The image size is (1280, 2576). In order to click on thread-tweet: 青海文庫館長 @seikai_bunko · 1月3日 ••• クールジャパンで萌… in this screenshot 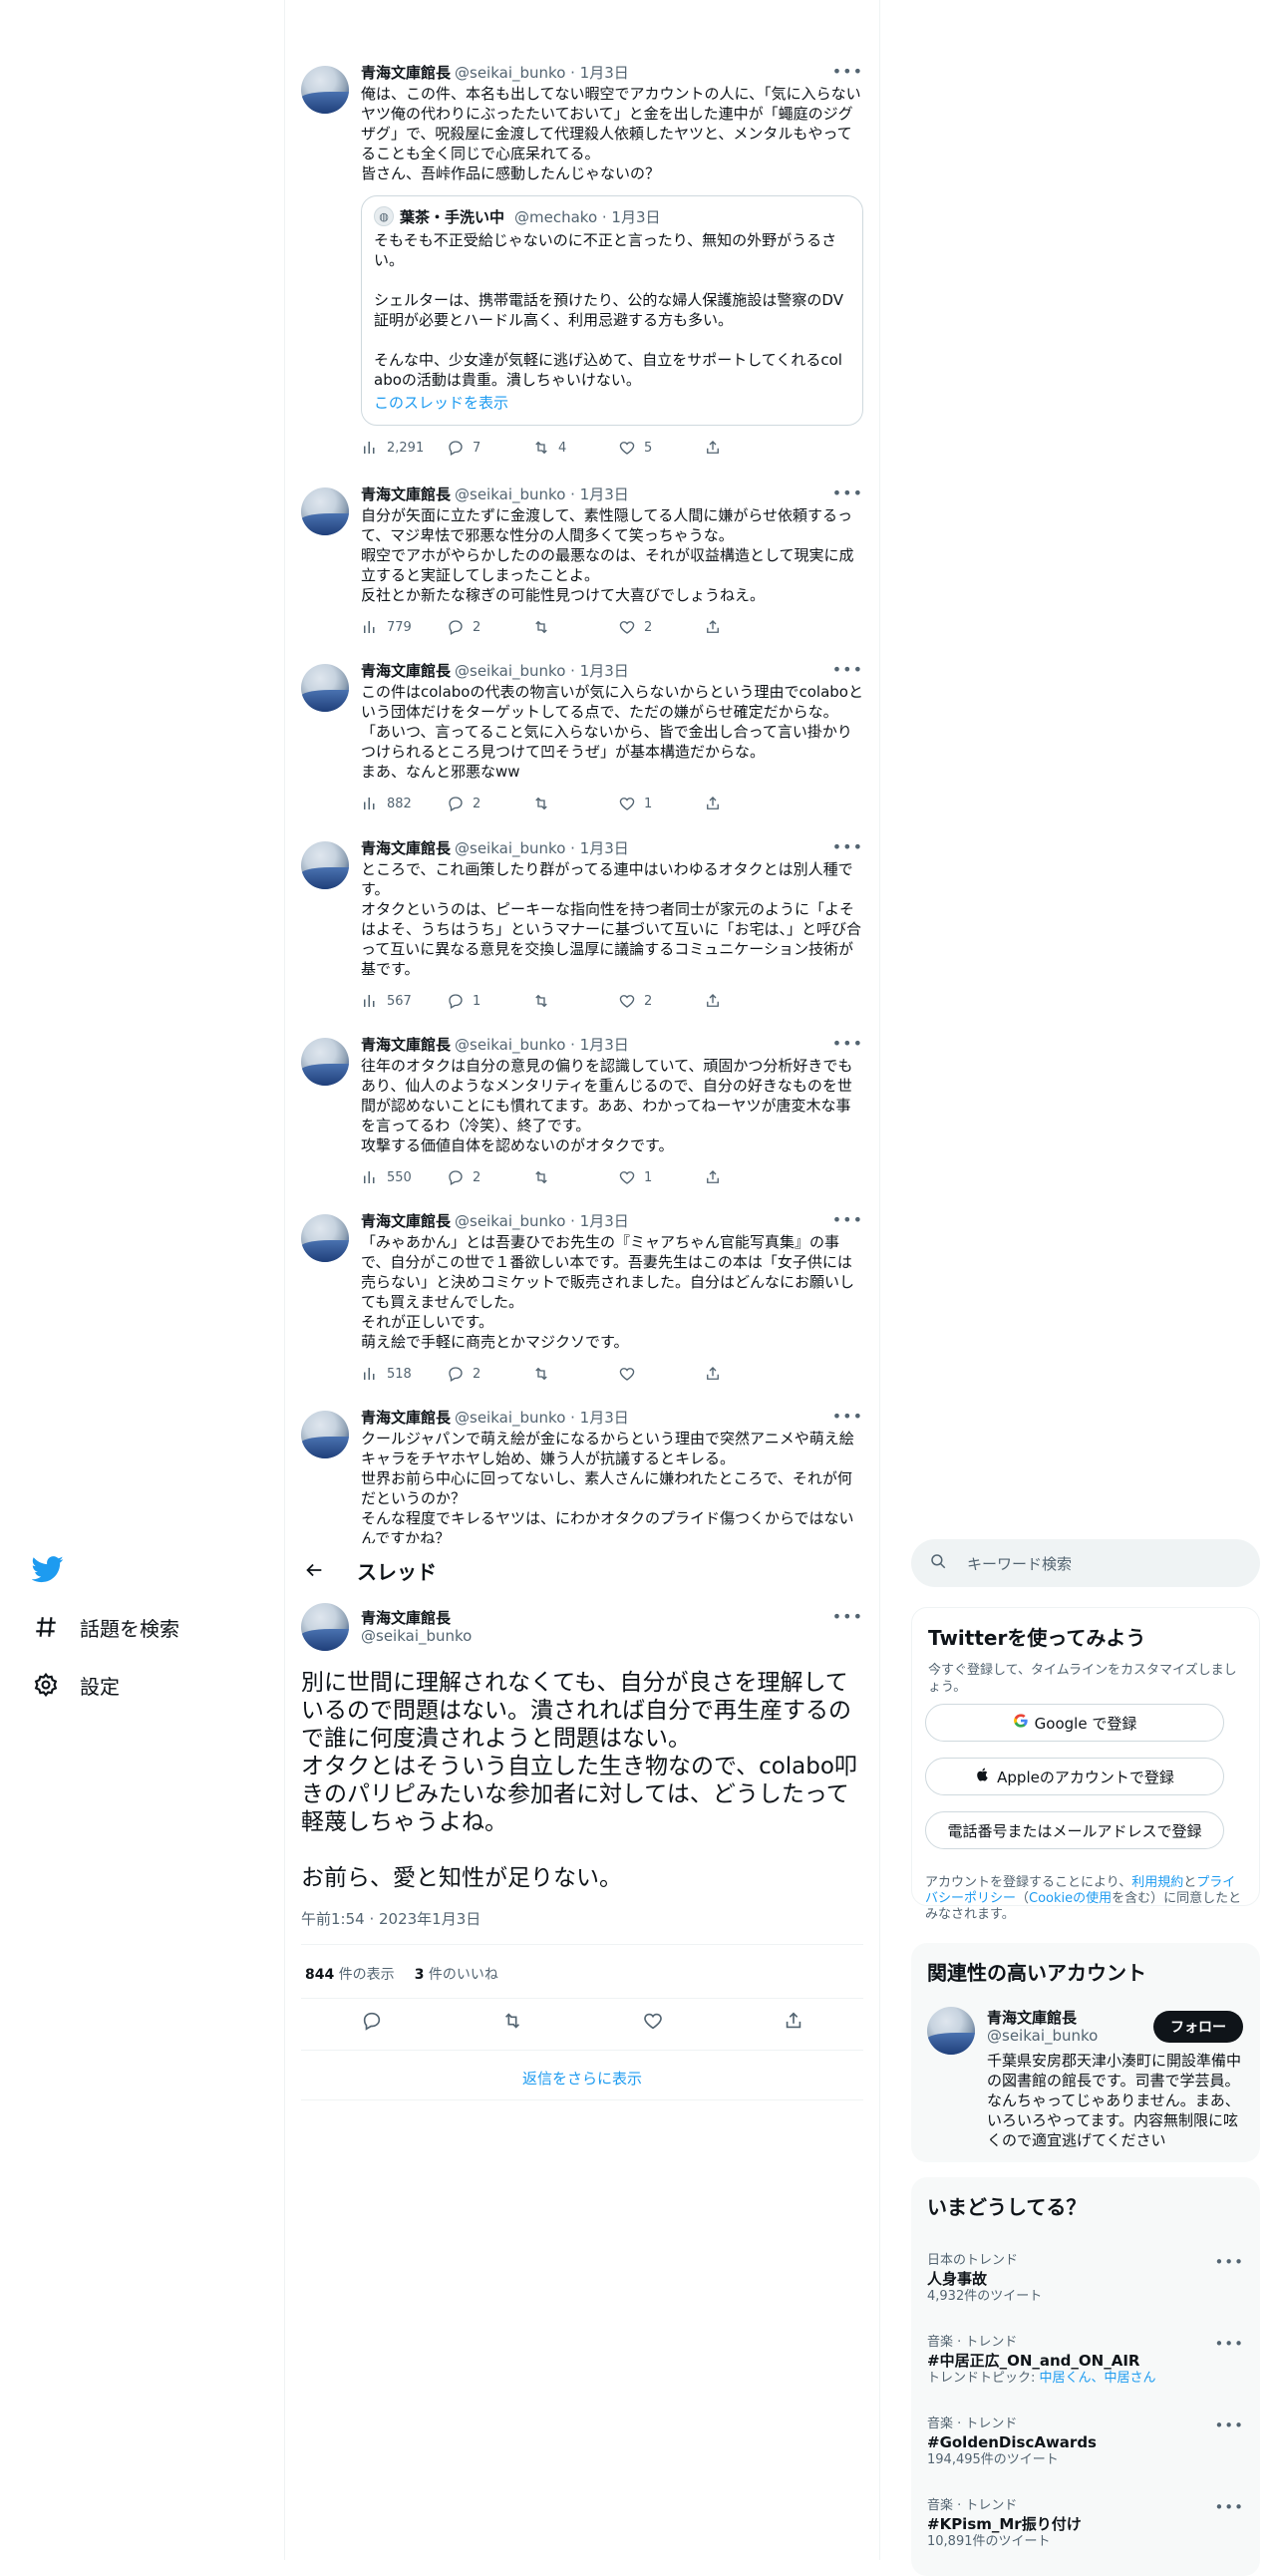, I will do `click(582, 1475)`.